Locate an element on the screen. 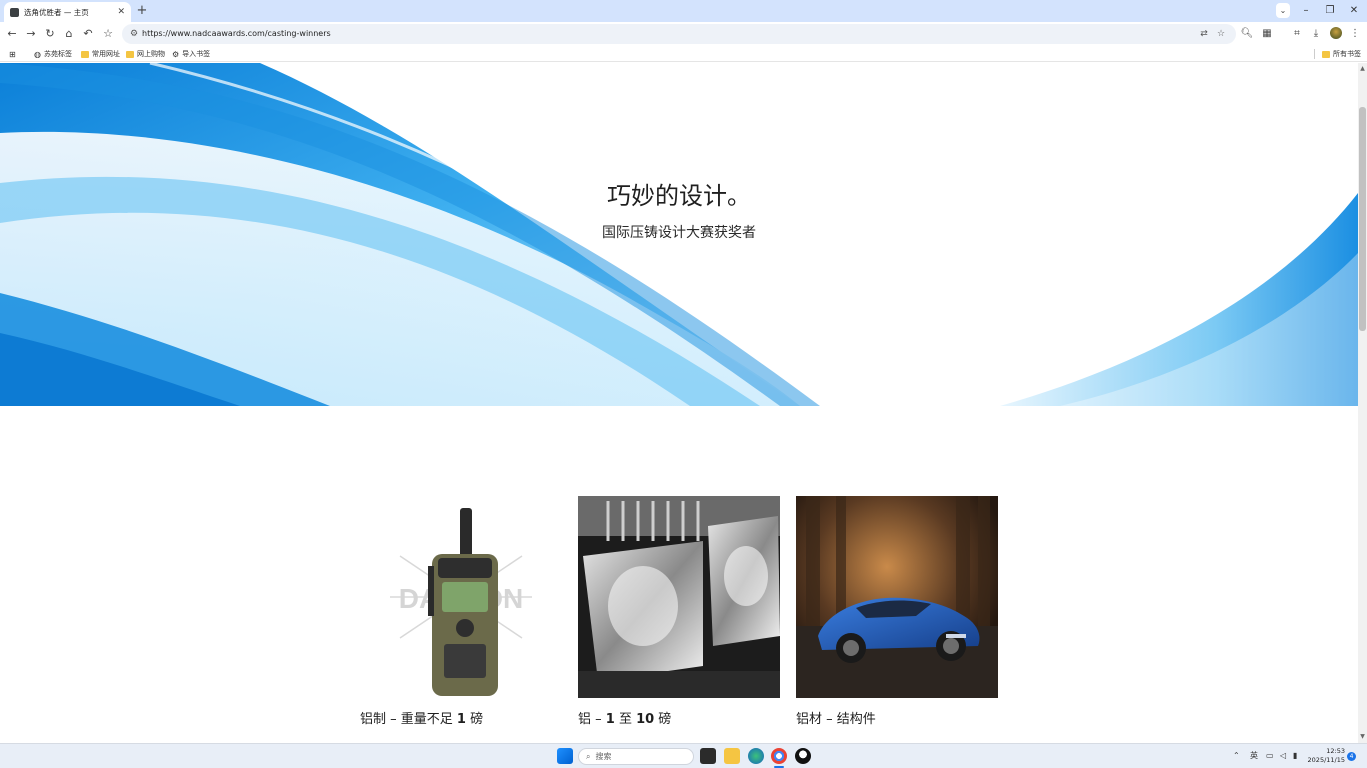 The height and width of the screenshot is (768, 1367). card-caption: 铝制 – 重量不足 1 磅 is located at coordinates (422, 719).